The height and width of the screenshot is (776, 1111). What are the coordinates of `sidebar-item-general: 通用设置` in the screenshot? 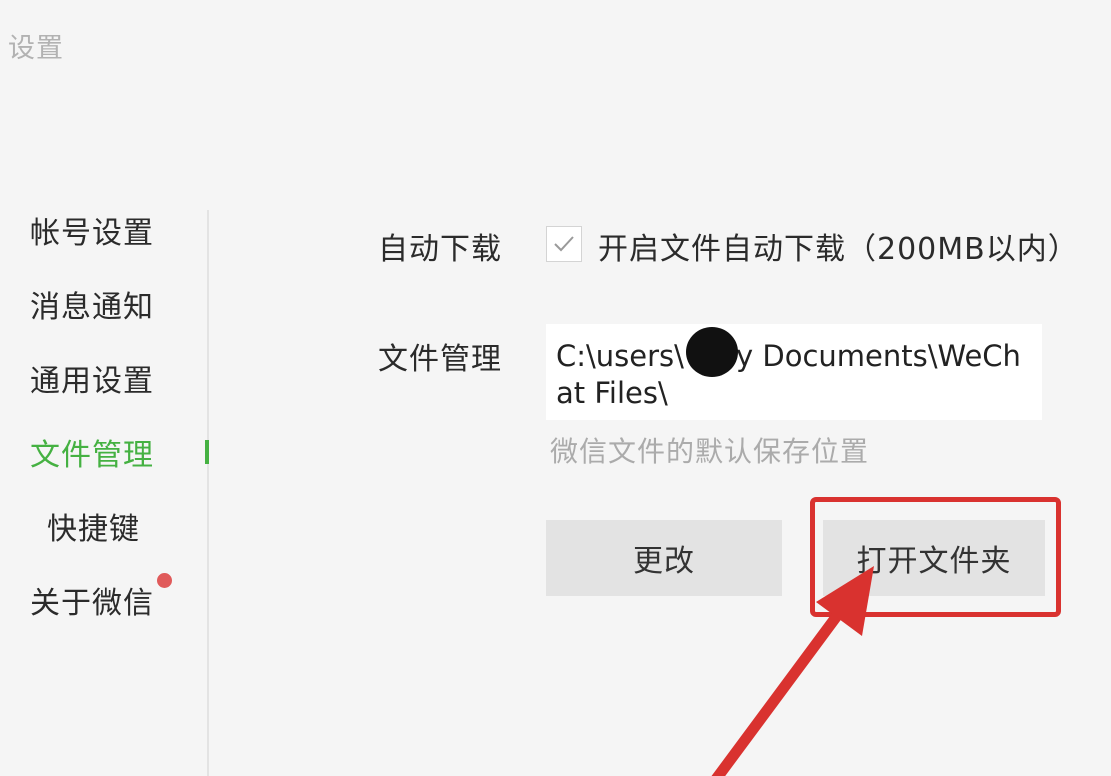 It's located at (92, 378).